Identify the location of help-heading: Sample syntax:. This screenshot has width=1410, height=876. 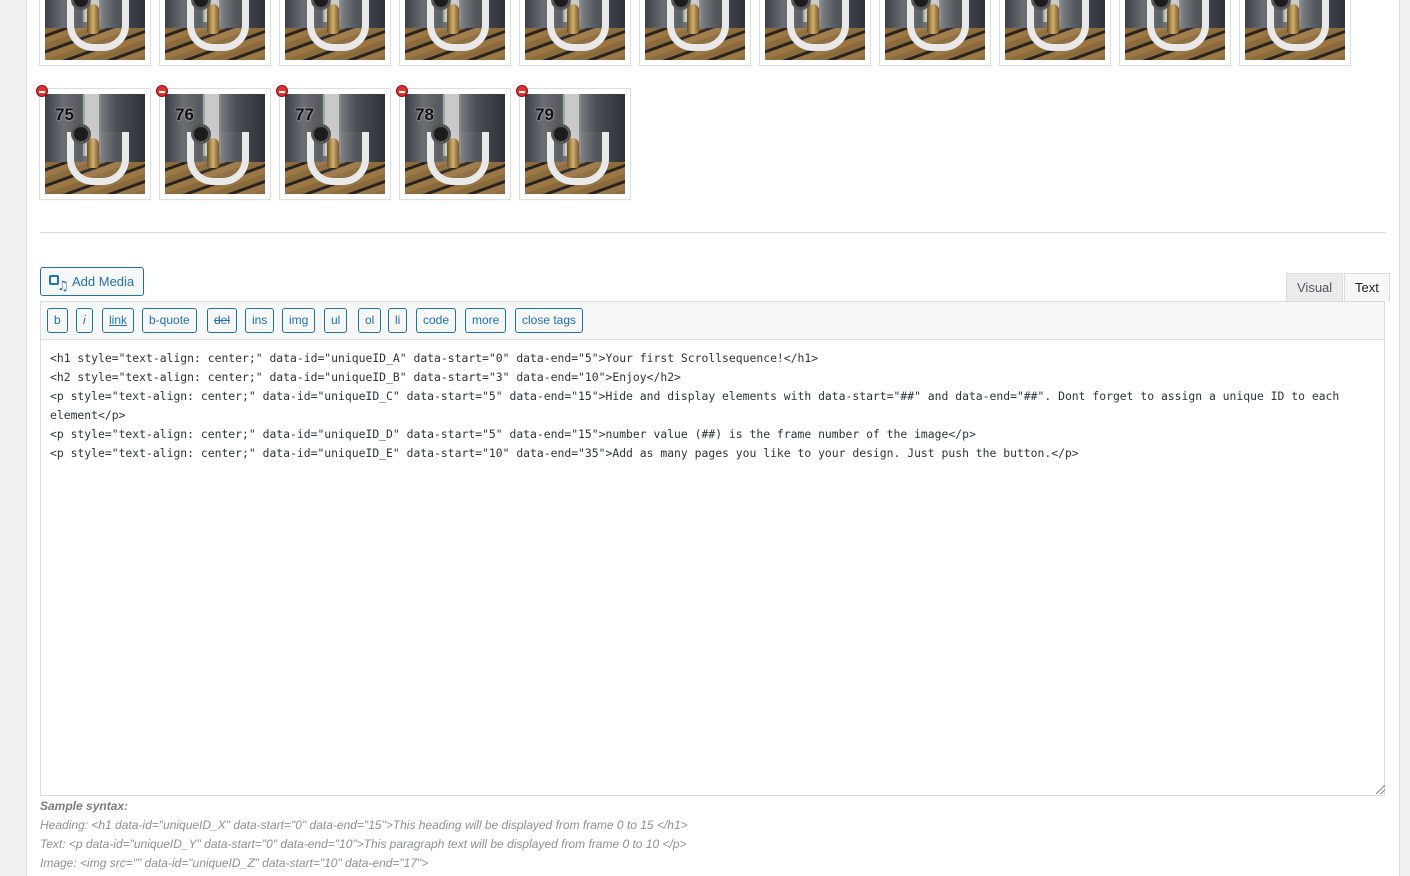
(84, 806).